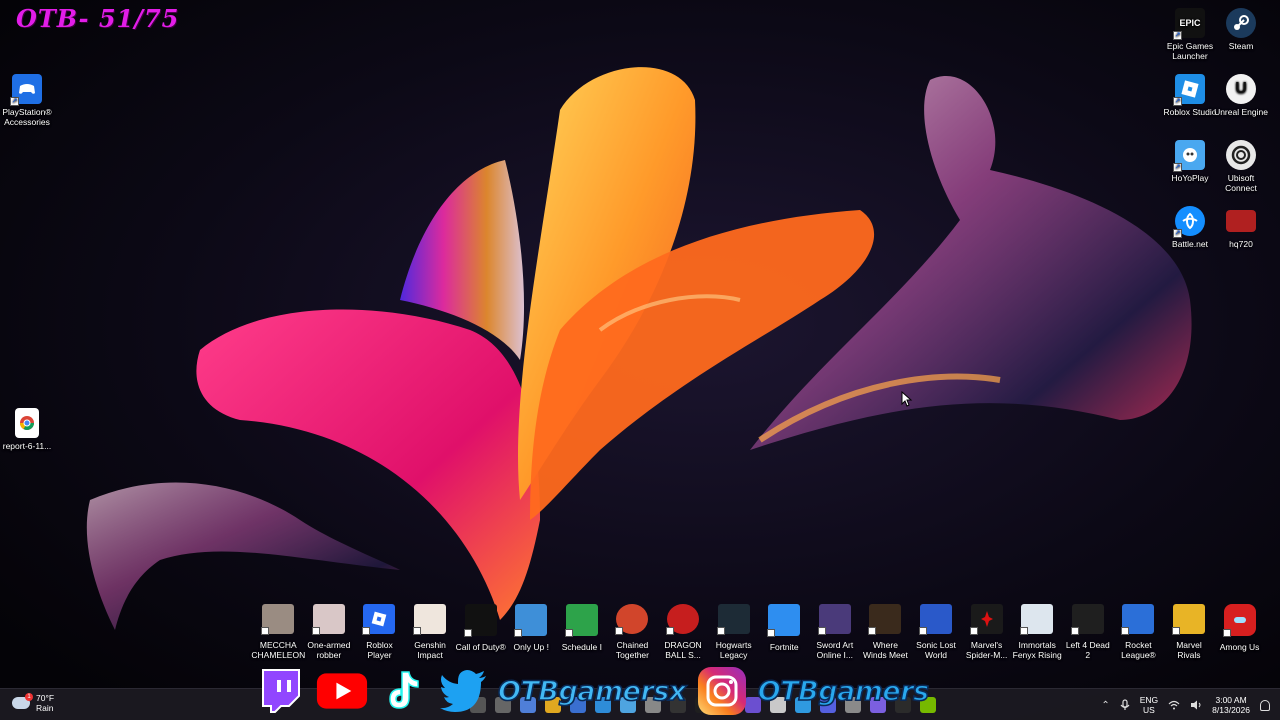 The height and width of the screenshot is (720, 1280). What do you see at coordinates (1174, 705) in the screenshot?
I see `wifi-icon` at bounding box center [1174, 705].